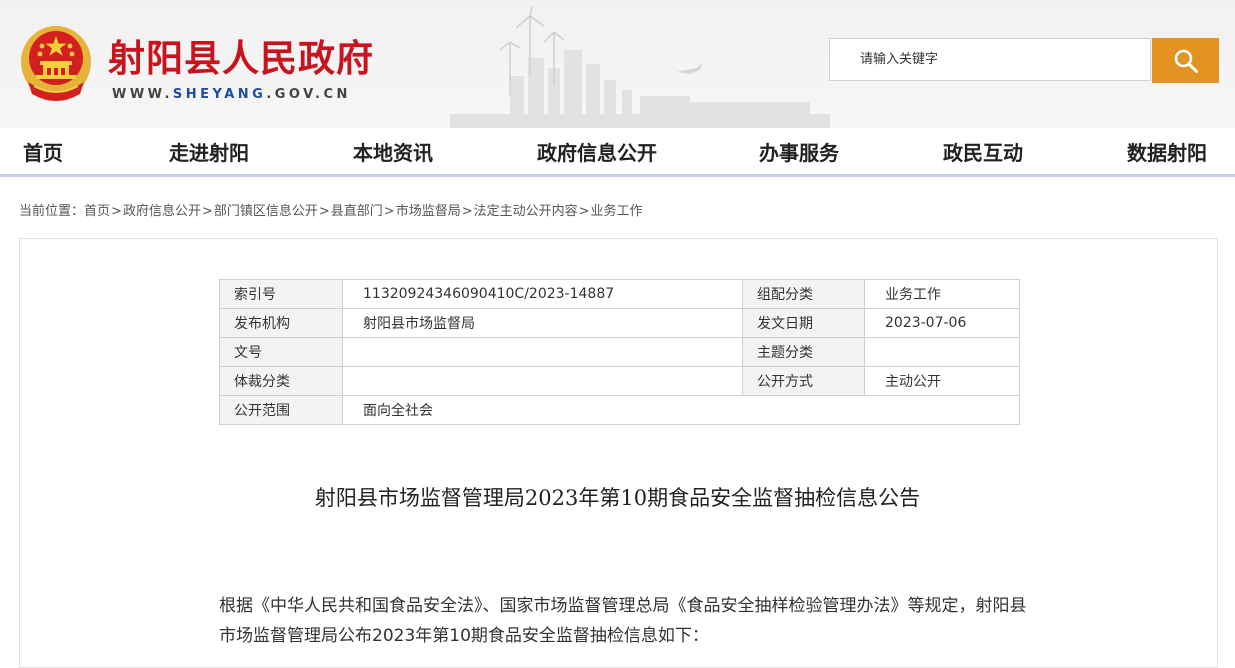  What do you see at coordinates (241, 55) in the screenshot?
I see `site-title: 射阳县人民政府` at bounding box center [241, 55].